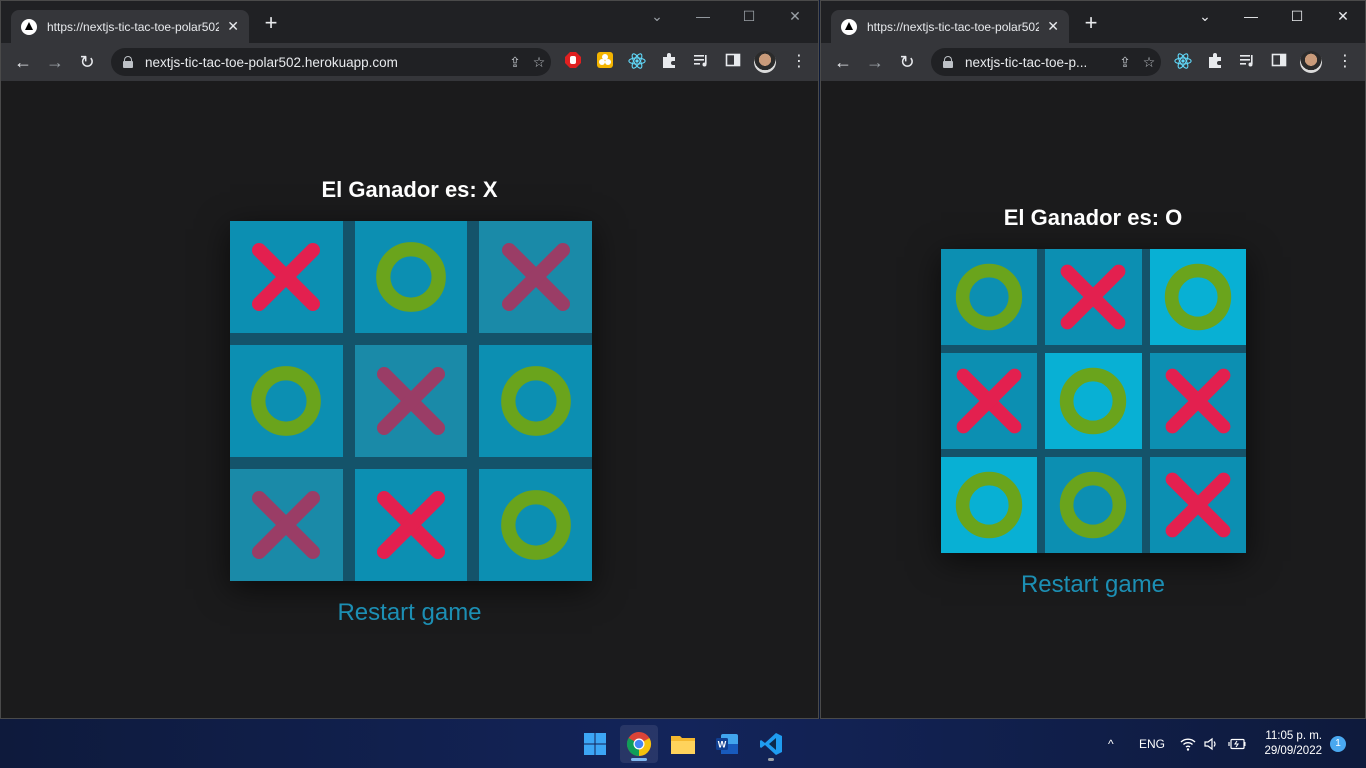 The height and width of the screenshot is (768, 1366). I want to click on vercel-favicon-icon, so click(849, 26).